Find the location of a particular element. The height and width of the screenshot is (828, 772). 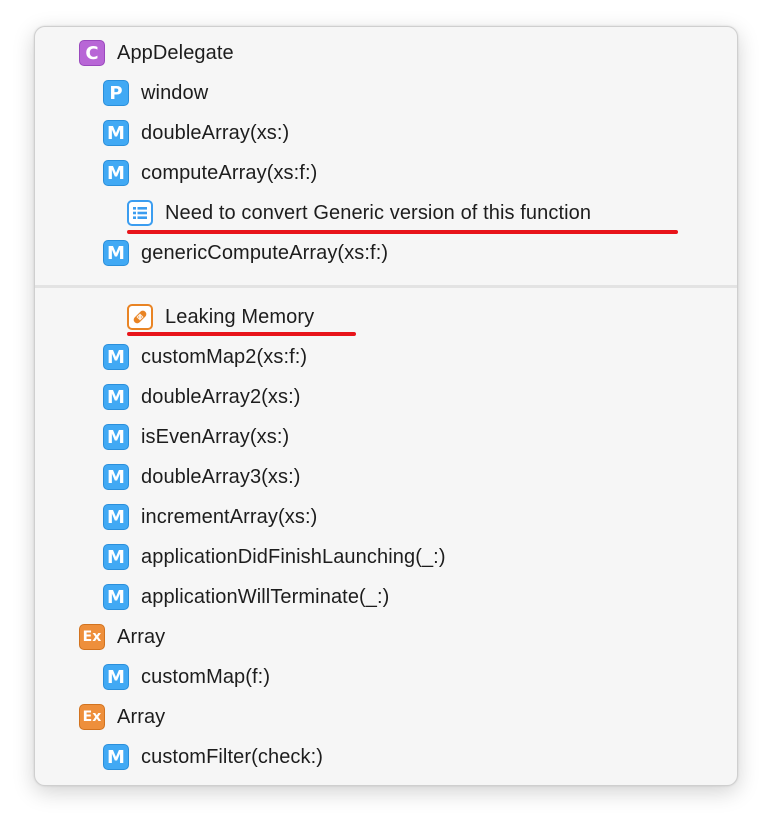

symbol-row-method-doublearray2: M doubleArray2(xs:) is located at coordinates (202, 397).